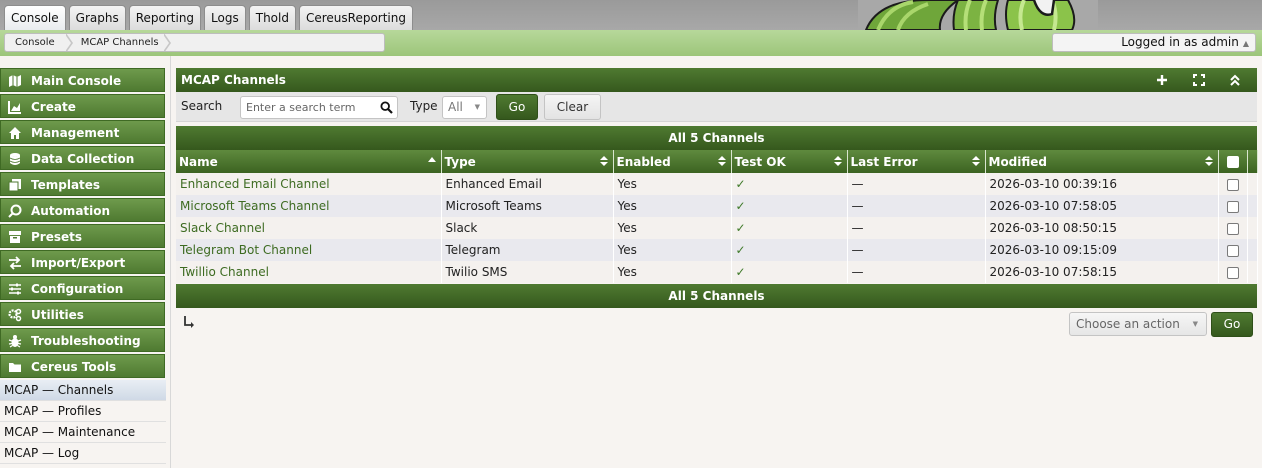 This screenshot has height=468, width=1262. Describe the element at coordinates (189, 322) in the screenshot. I see `arrow-return-icon` at that location.